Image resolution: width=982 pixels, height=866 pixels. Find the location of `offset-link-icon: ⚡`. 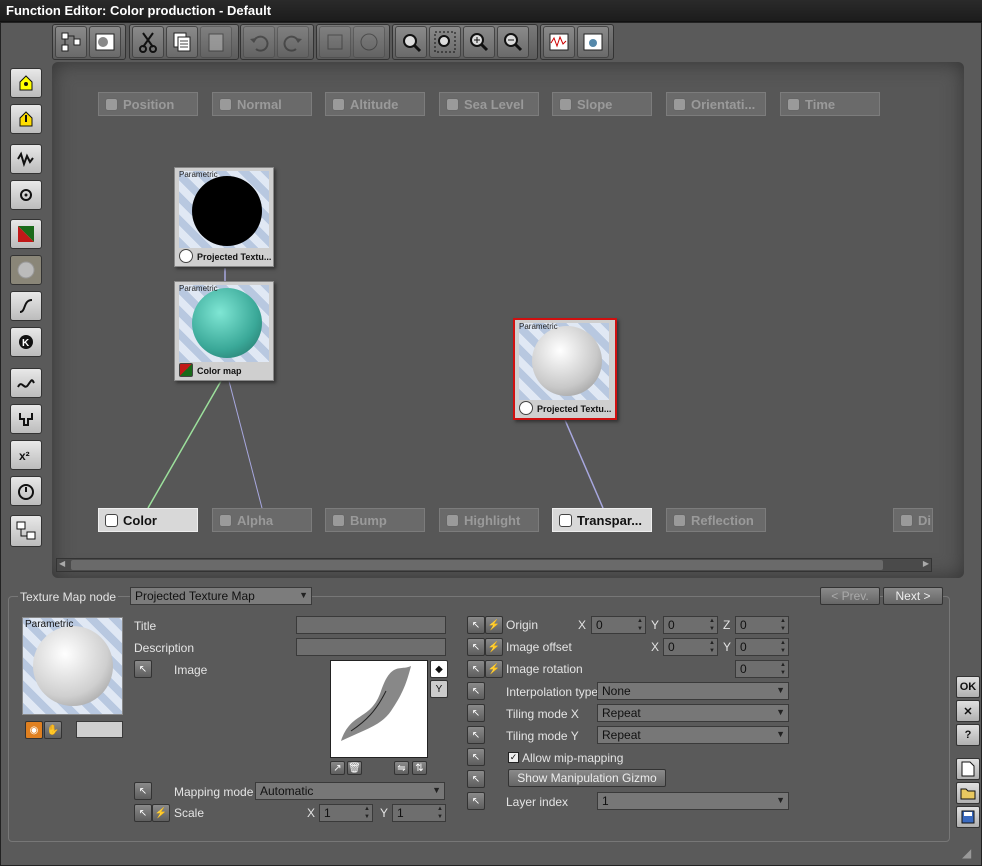

offset-link-icon: ⚡ is located at coordinates (494, 647).